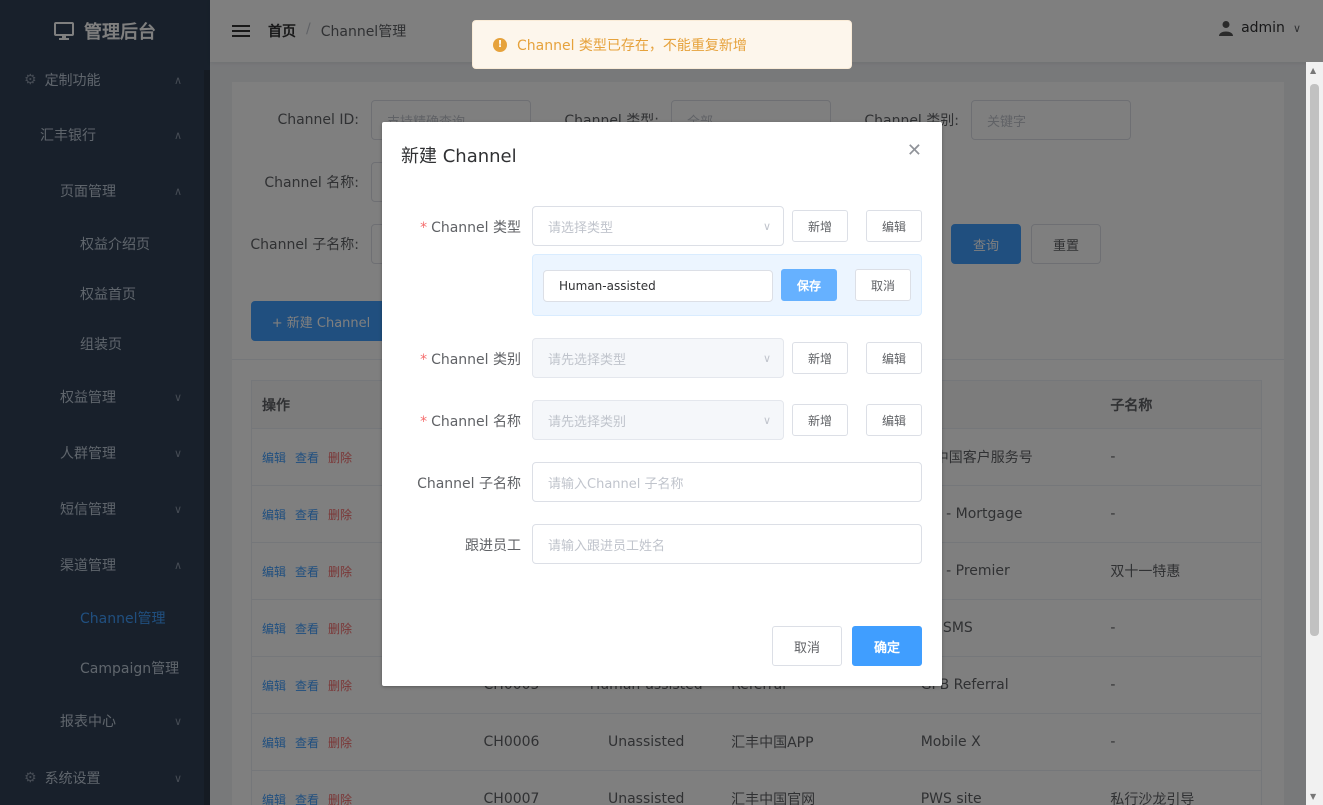 The height and width of the screenshot is (805, 1323). What do you see at coordinates (632, 45) in the screenshot?
I see `toast-message: Channel 类型已存在，不能重复新增` at bounding box center [632, 45].